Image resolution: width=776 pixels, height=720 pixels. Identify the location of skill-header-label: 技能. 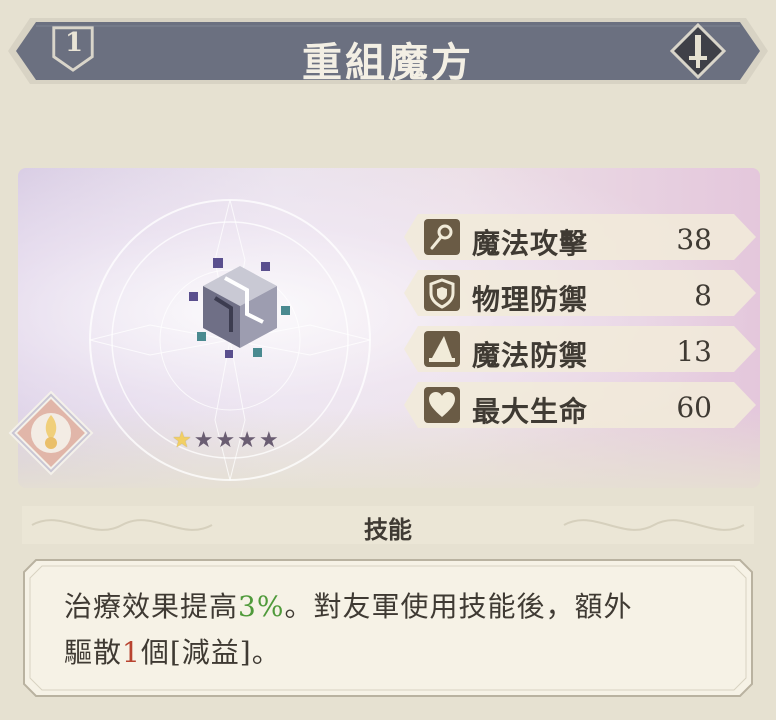
(388, 529).